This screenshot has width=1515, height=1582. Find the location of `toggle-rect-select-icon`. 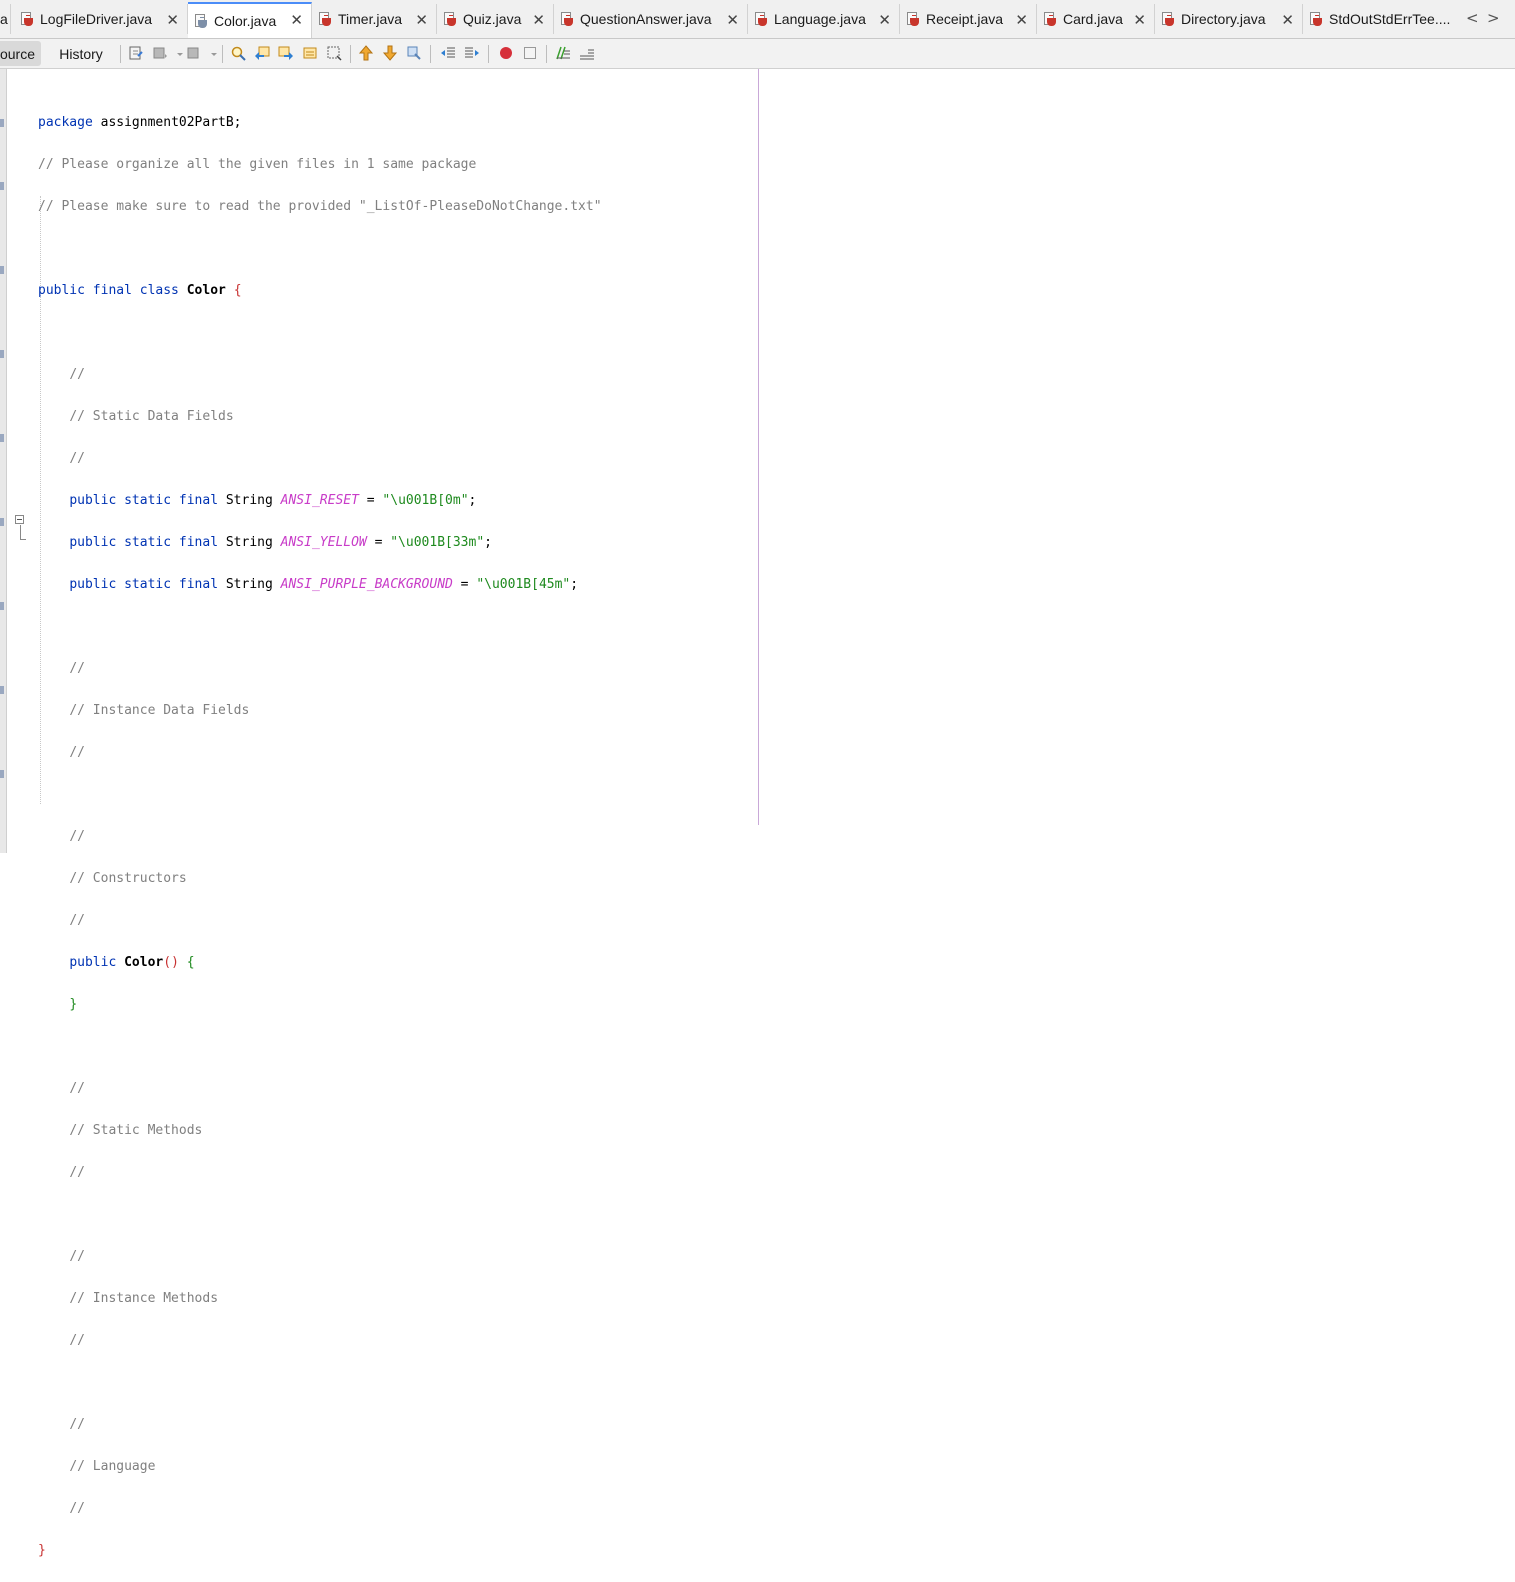

toggle-rect-select-icon is located at coordinates (334, 53).